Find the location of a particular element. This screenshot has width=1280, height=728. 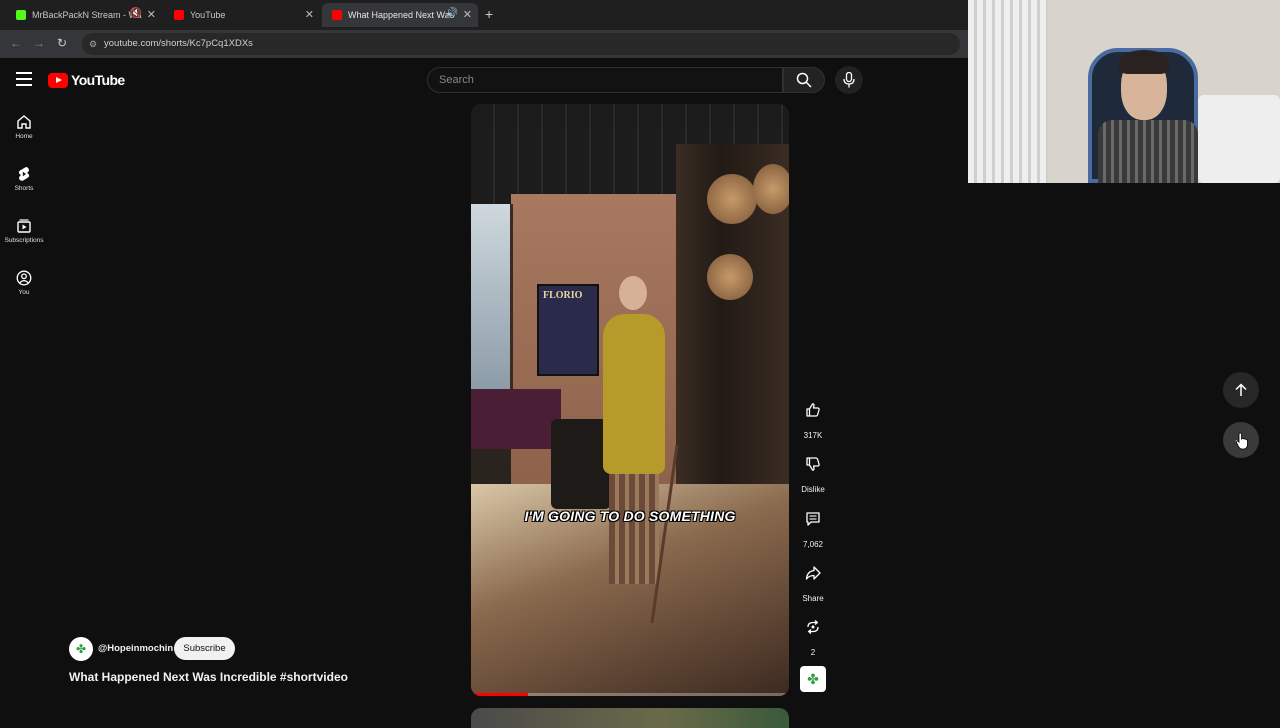

search-button is located at coordinates (804, 80).